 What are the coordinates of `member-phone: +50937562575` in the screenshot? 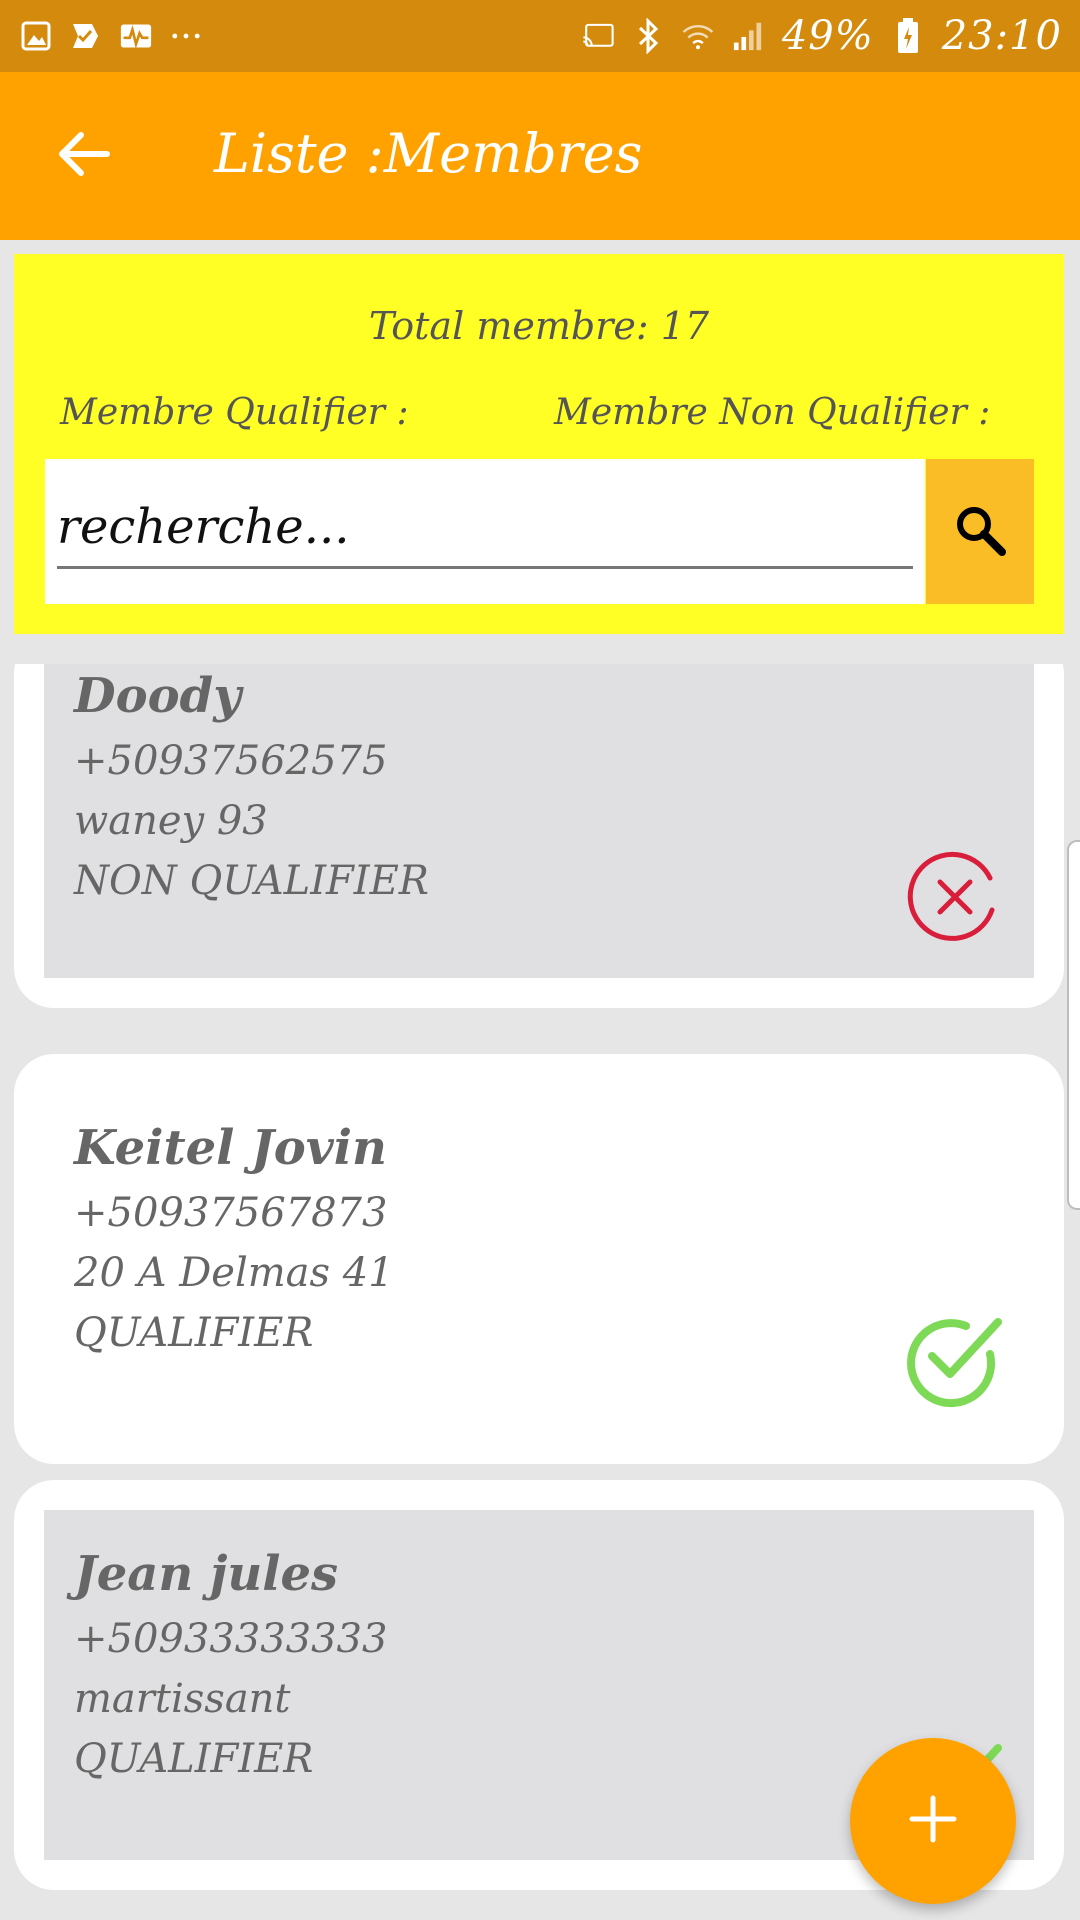 It's located at (231, 761).